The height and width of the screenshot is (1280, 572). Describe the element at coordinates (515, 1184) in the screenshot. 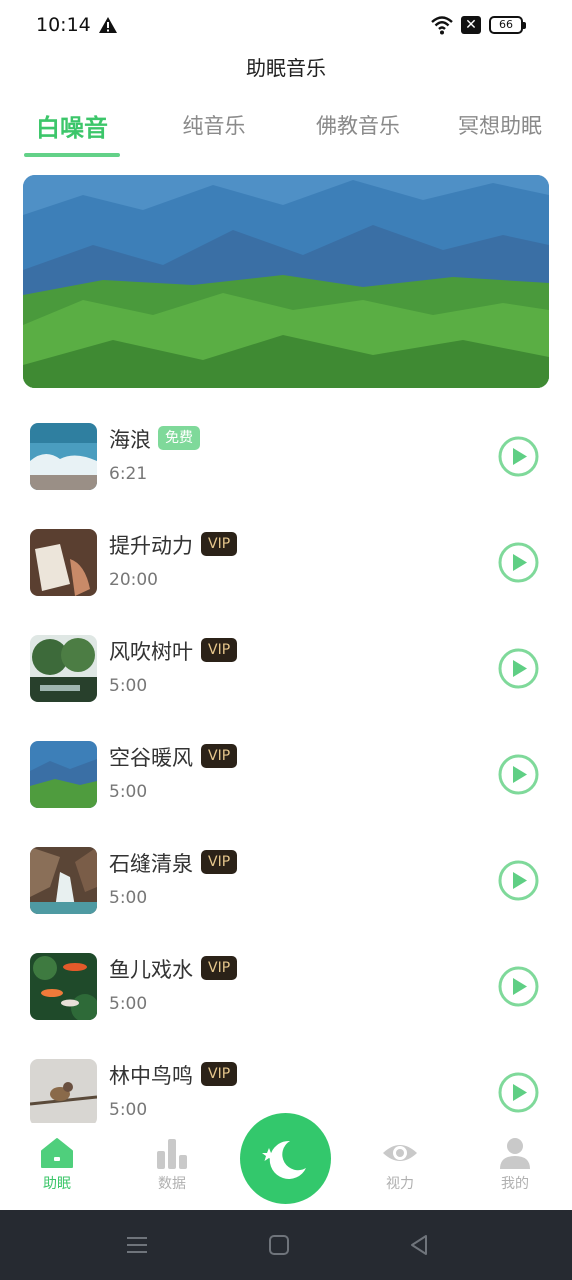

I see `nav-label: 我的` at that location.